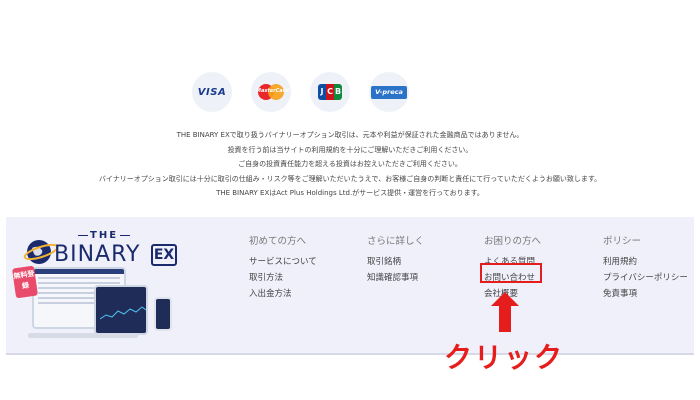 The image size is (700, 400). I want to click on footer-link-terms: 利用規約, so click(645, 264).